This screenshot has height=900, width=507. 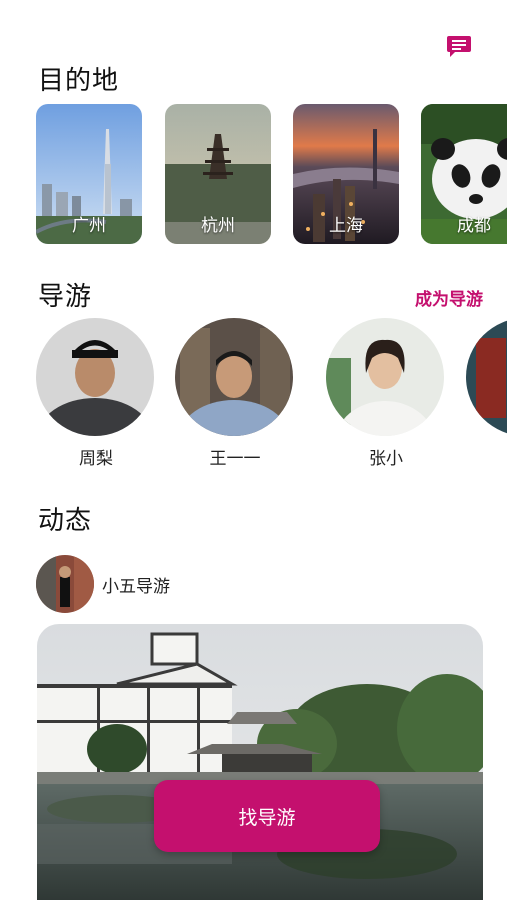 What do you see at coordinates (271, 175) in the screenshot?
I see `destinations-carousel: 广州 杭州 上海 成都` at bounding box center [271, 175].